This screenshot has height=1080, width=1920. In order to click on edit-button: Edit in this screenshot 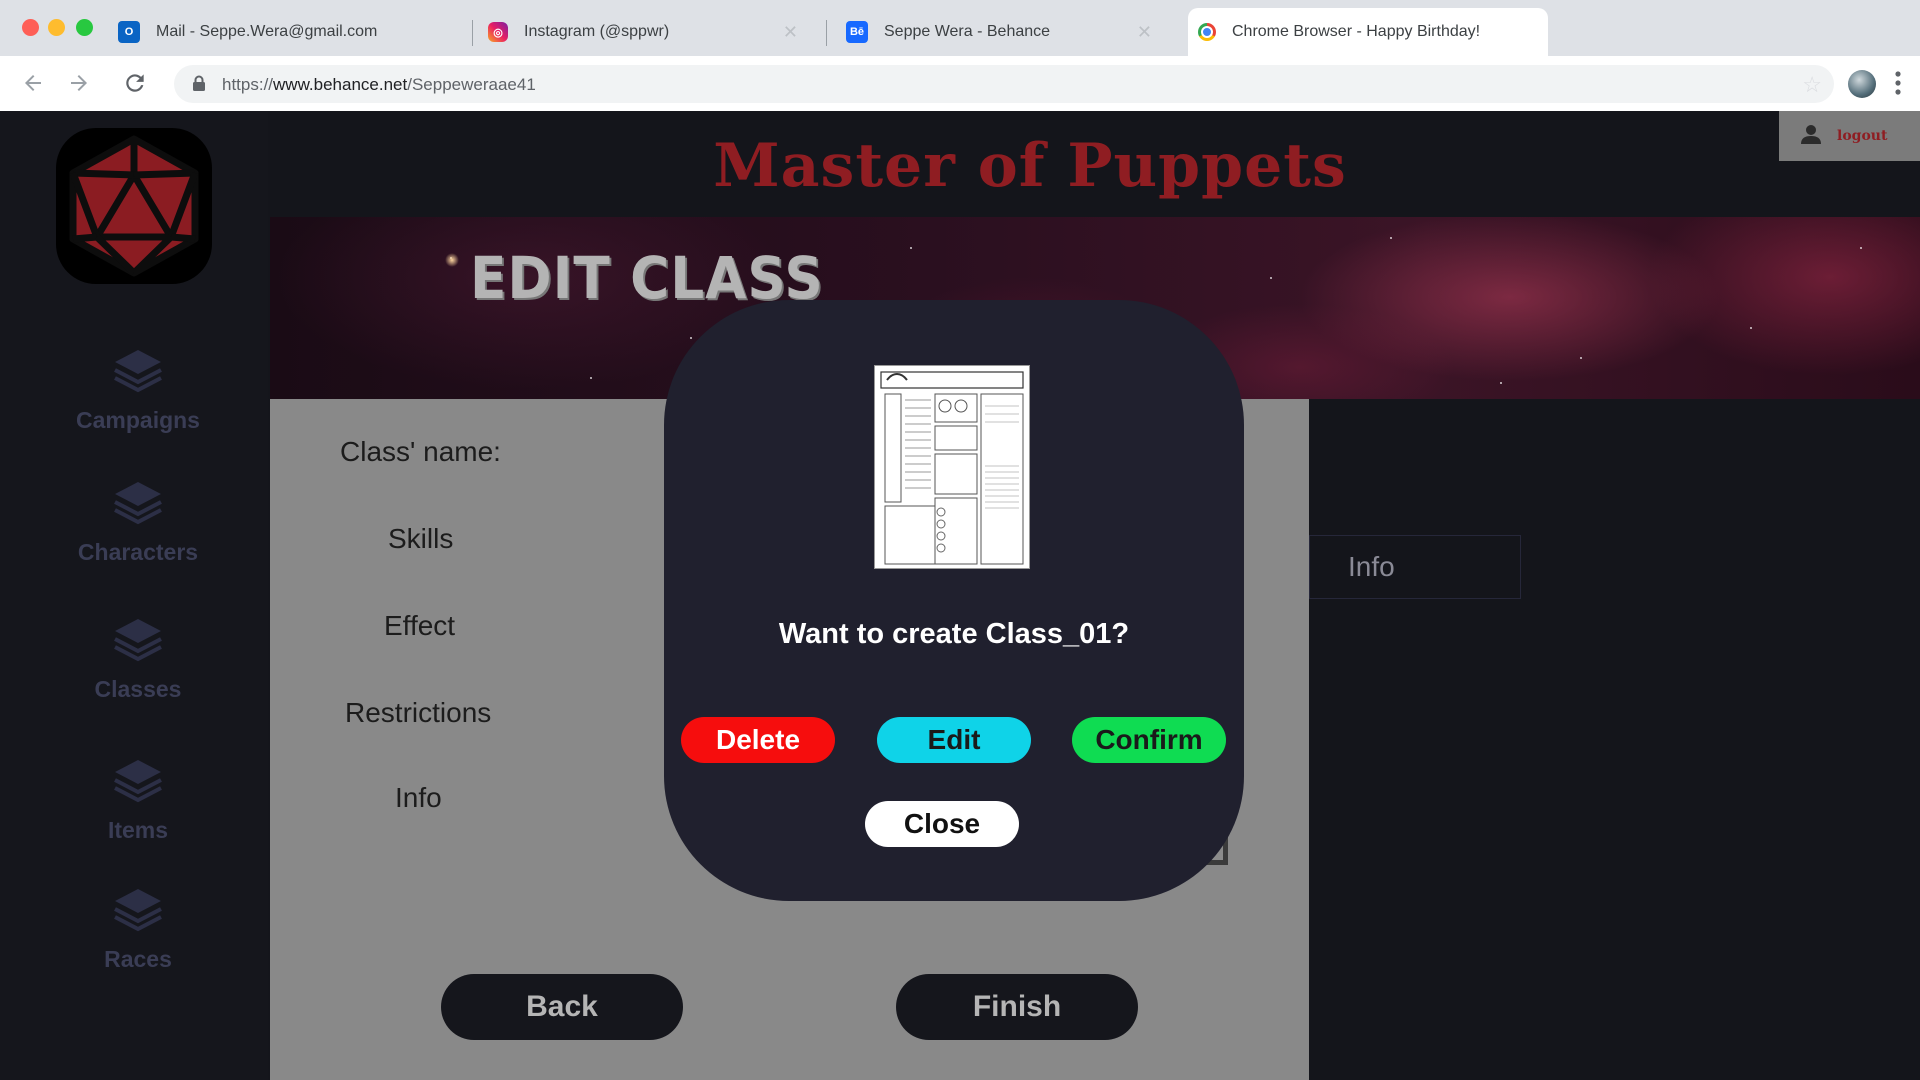, I will do `click(954, 740)`.